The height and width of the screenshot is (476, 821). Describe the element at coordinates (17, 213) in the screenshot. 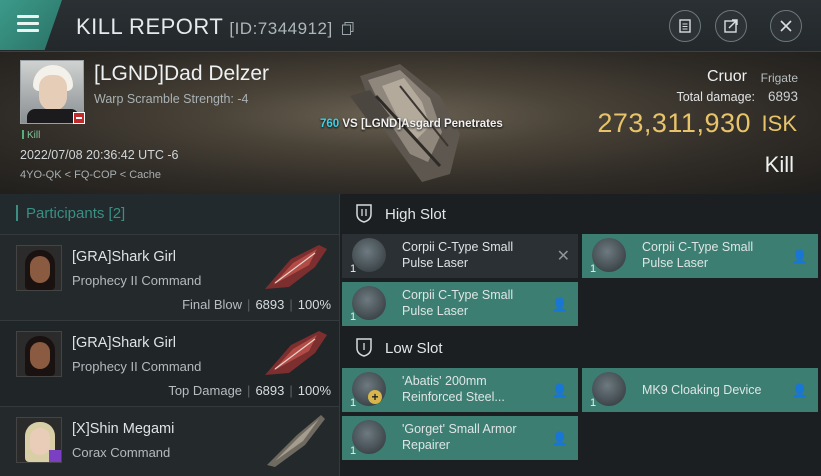

I see `participants-accent` at that location.